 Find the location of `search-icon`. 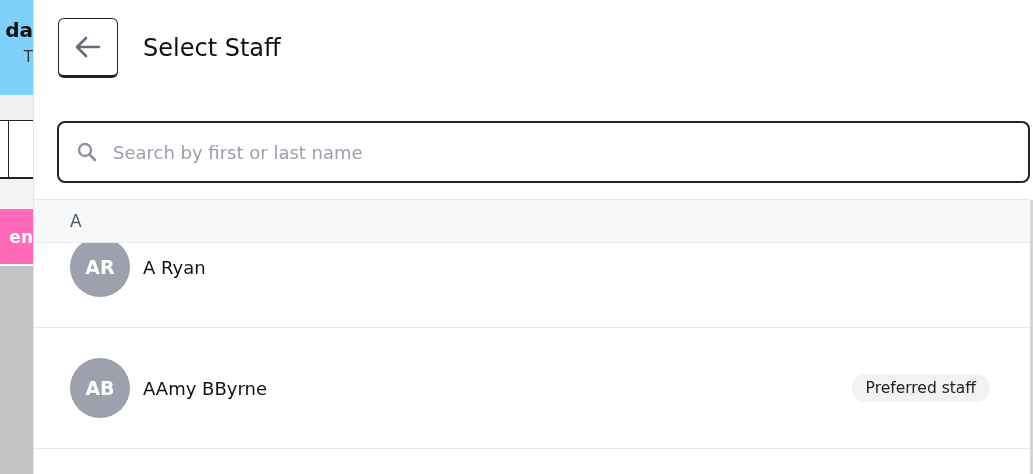

search-icon is located at coordinates (87, 152).